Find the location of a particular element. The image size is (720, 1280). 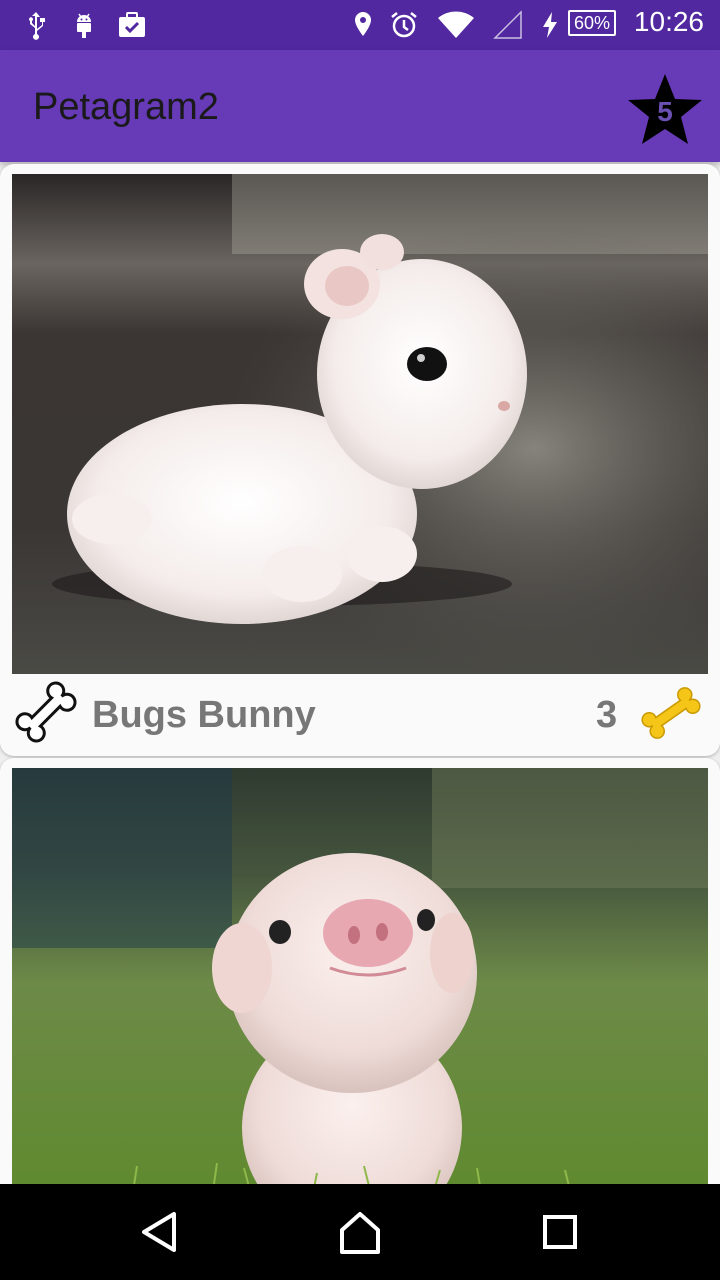

location-icon is located at coordinates (363, 24).